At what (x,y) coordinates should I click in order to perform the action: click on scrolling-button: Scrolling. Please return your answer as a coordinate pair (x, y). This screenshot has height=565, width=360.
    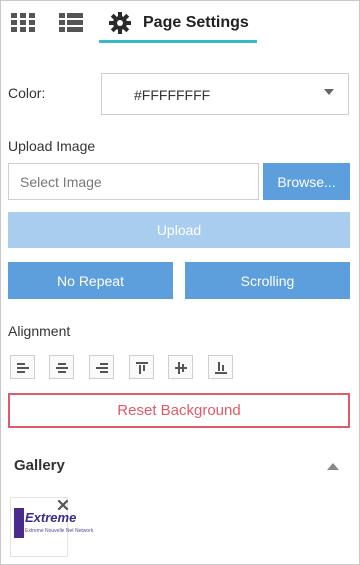
    Looking at the image, I should click on (267, 280).